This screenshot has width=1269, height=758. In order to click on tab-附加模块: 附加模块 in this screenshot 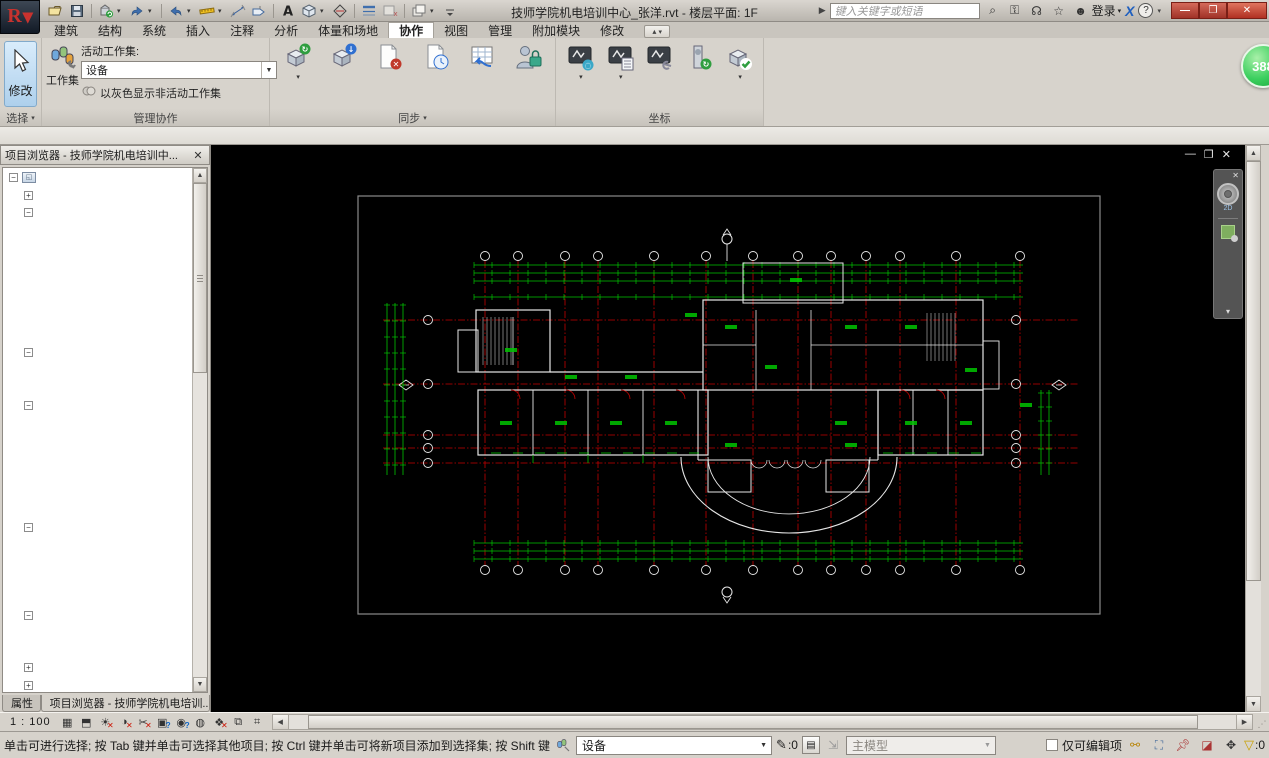, I will do `click(556, 30)`.